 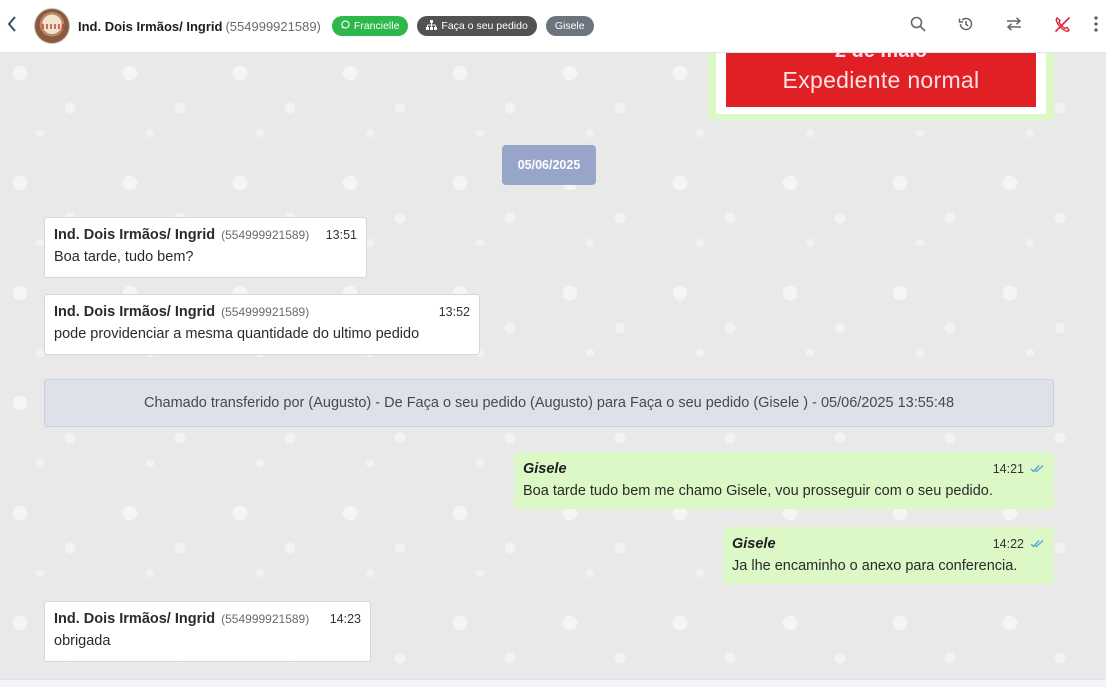 I want to click on image-message: 2 de maio Expediente normal, so click(x=881, y=86).